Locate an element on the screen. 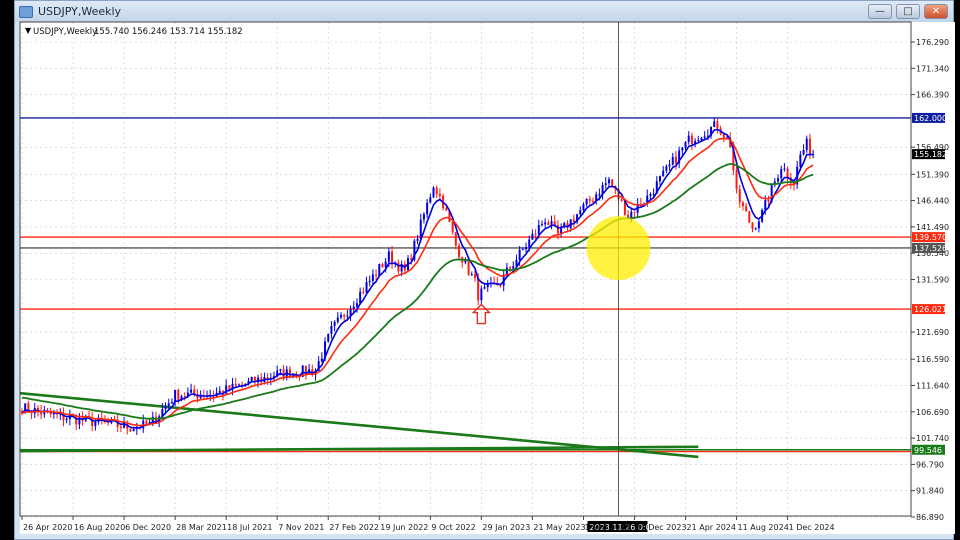 The height and width of the screenshot is (540, 960). candle is located at coordinates (251, 379).